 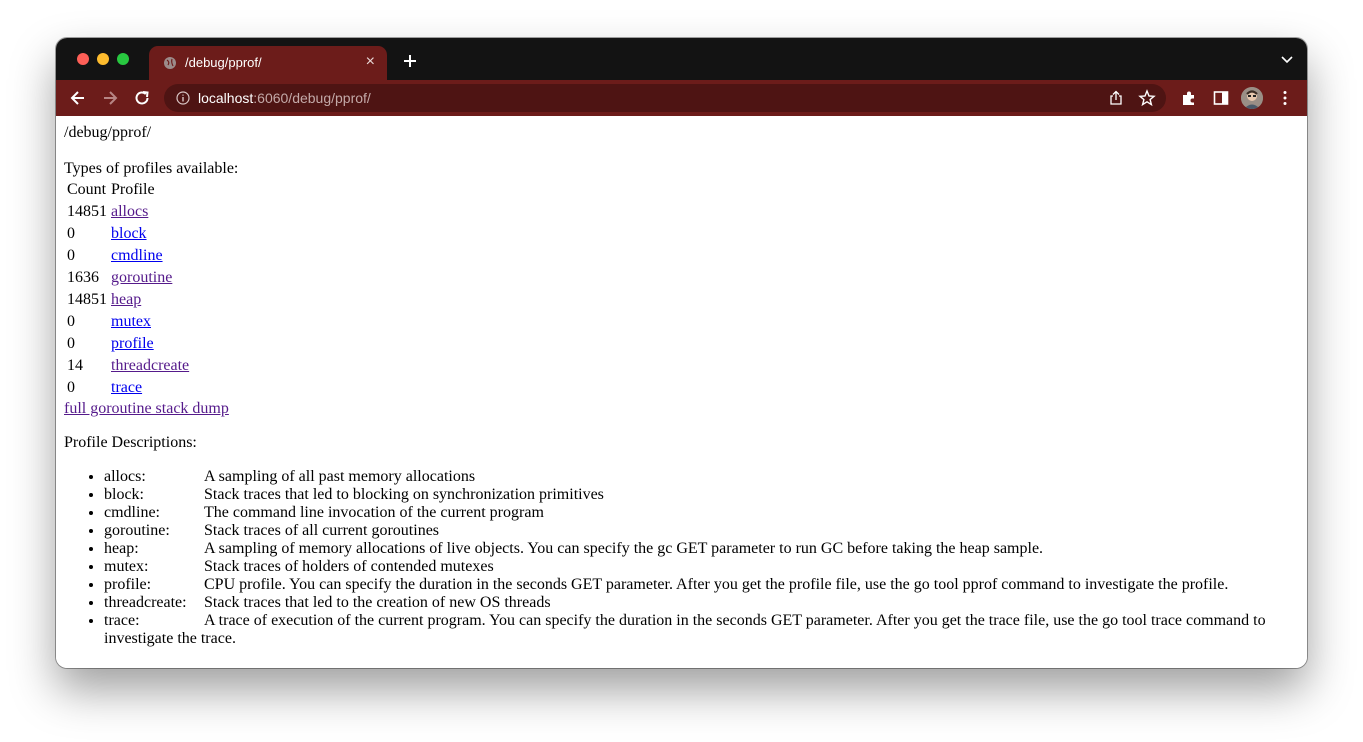 What do you see at coordinates (132, 343) in the screenshot?
I see `profile-link-profile: profile` at bounding box center [132, 343].